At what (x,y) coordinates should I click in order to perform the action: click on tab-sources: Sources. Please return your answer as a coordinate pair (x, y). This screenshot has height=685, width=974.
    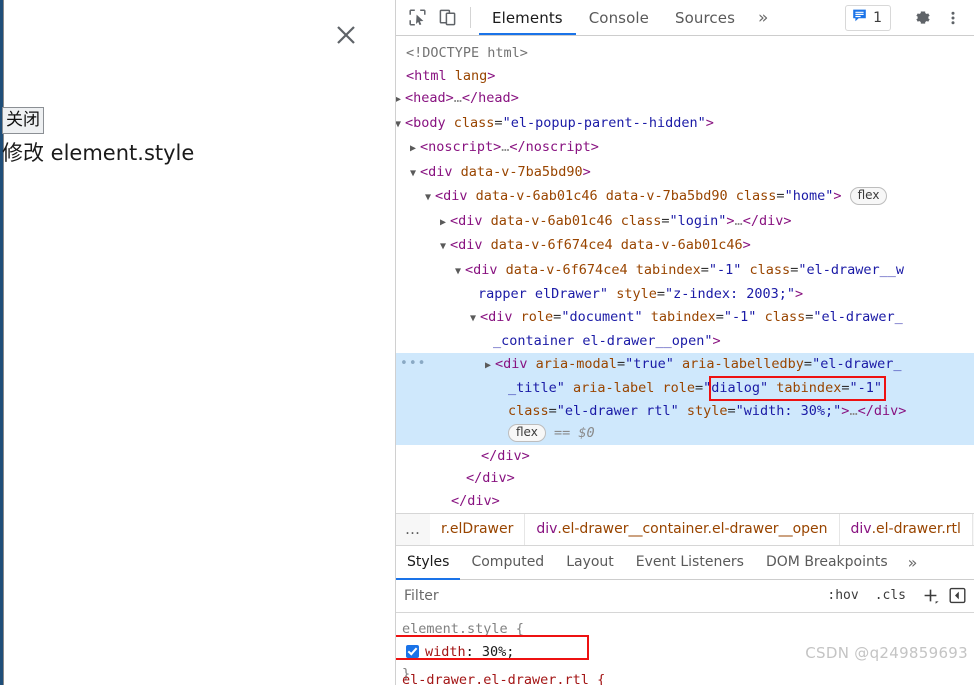
    Looking at the image, I should click on (705, 17).